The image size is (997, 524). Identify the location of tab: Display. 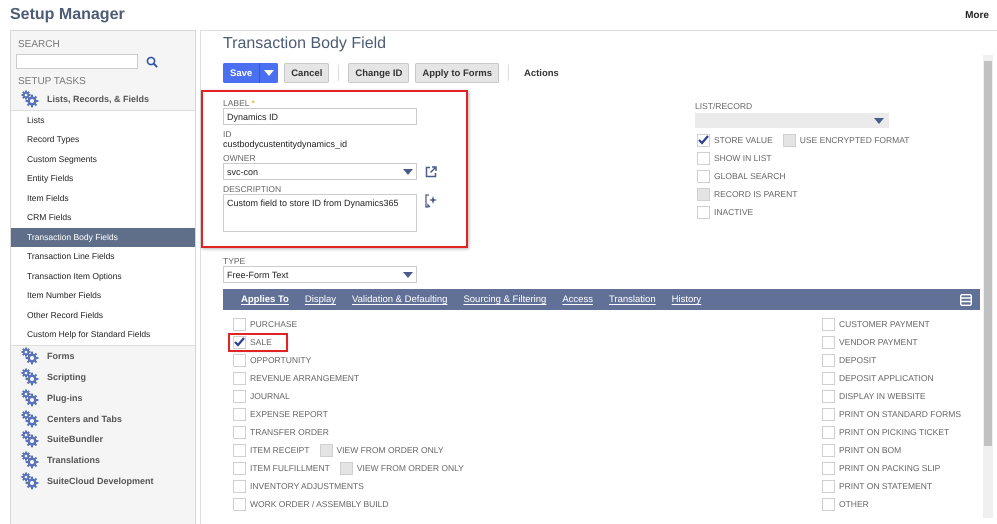
(320, 299).